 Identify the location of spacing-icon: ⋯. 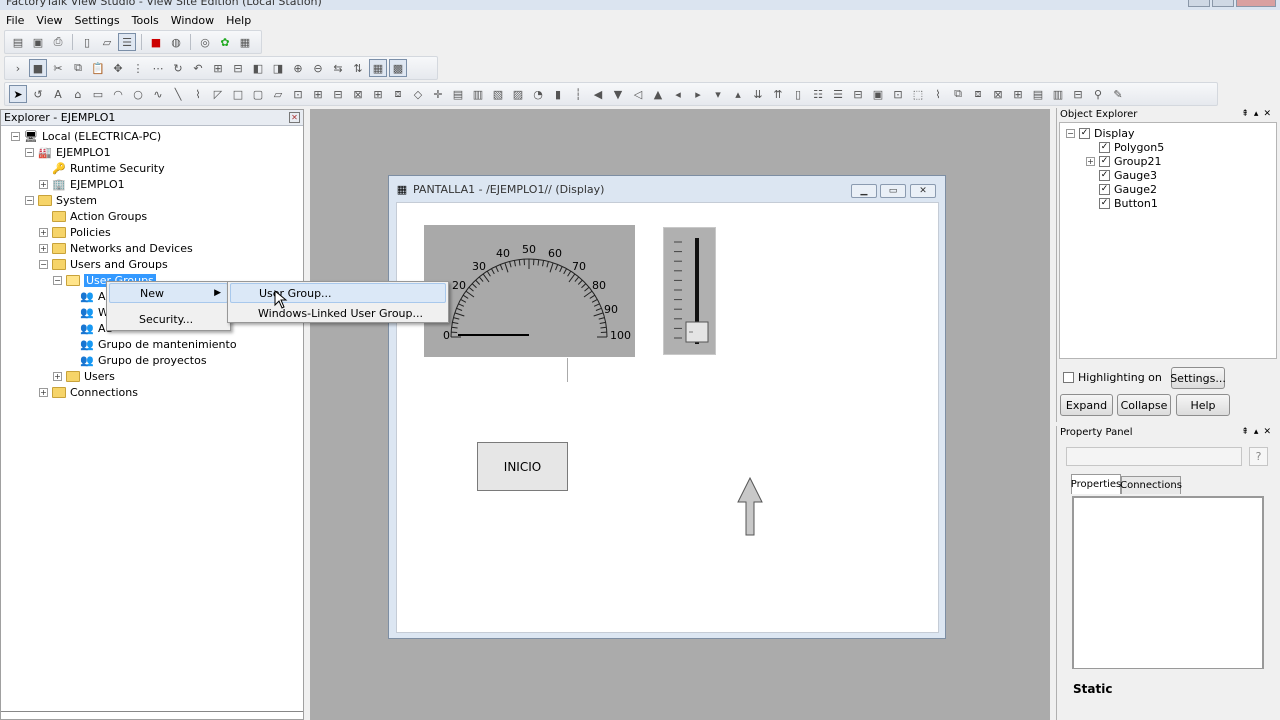
(158, 68).